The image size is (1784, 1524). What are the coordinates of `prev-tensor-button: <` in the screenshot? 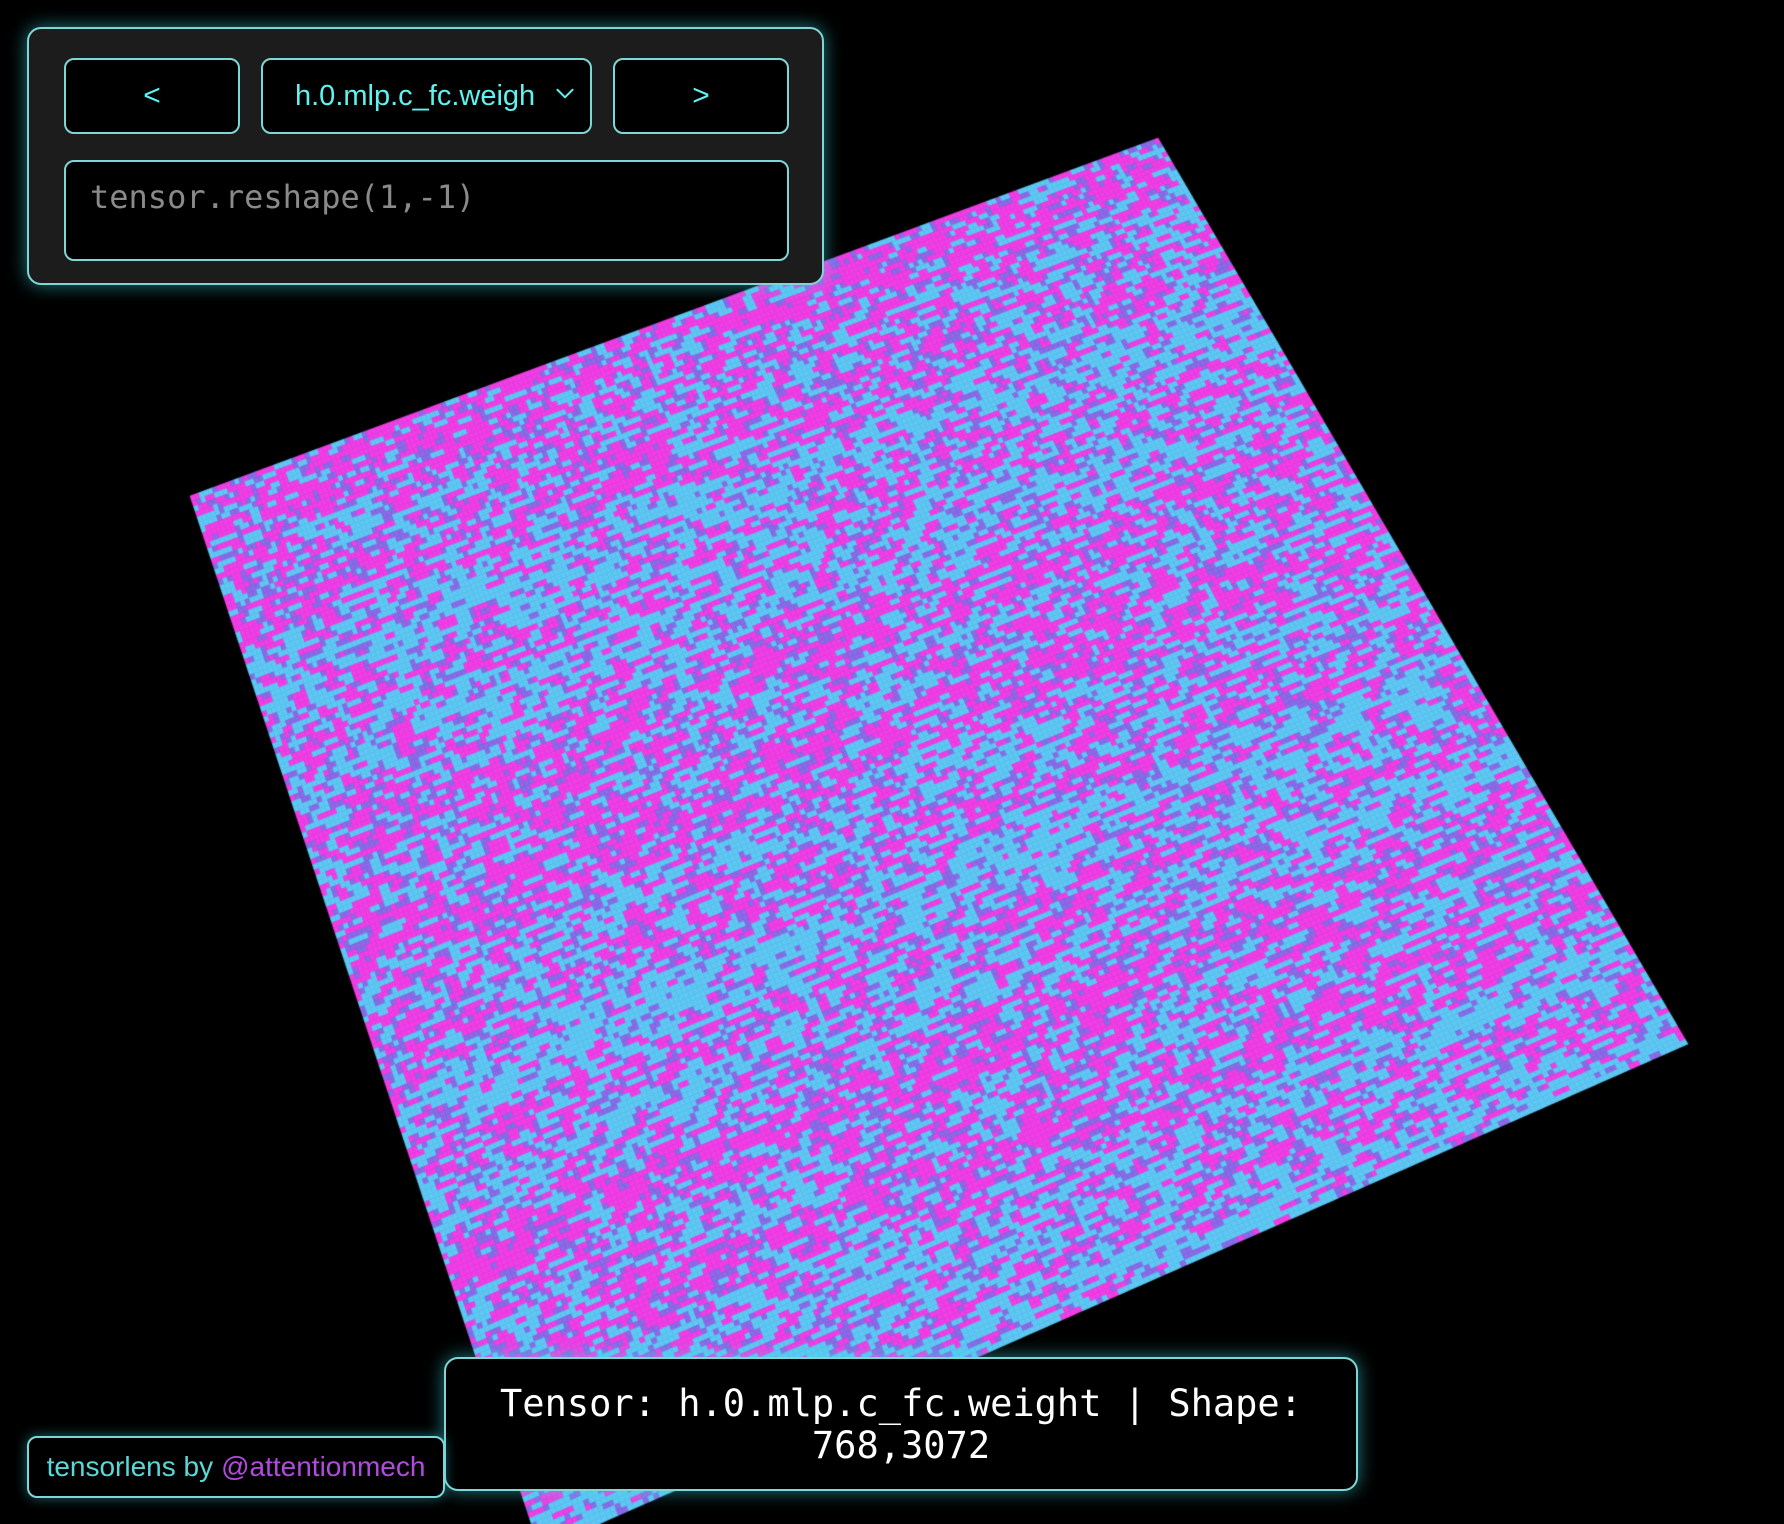 It's located at (152, 96).